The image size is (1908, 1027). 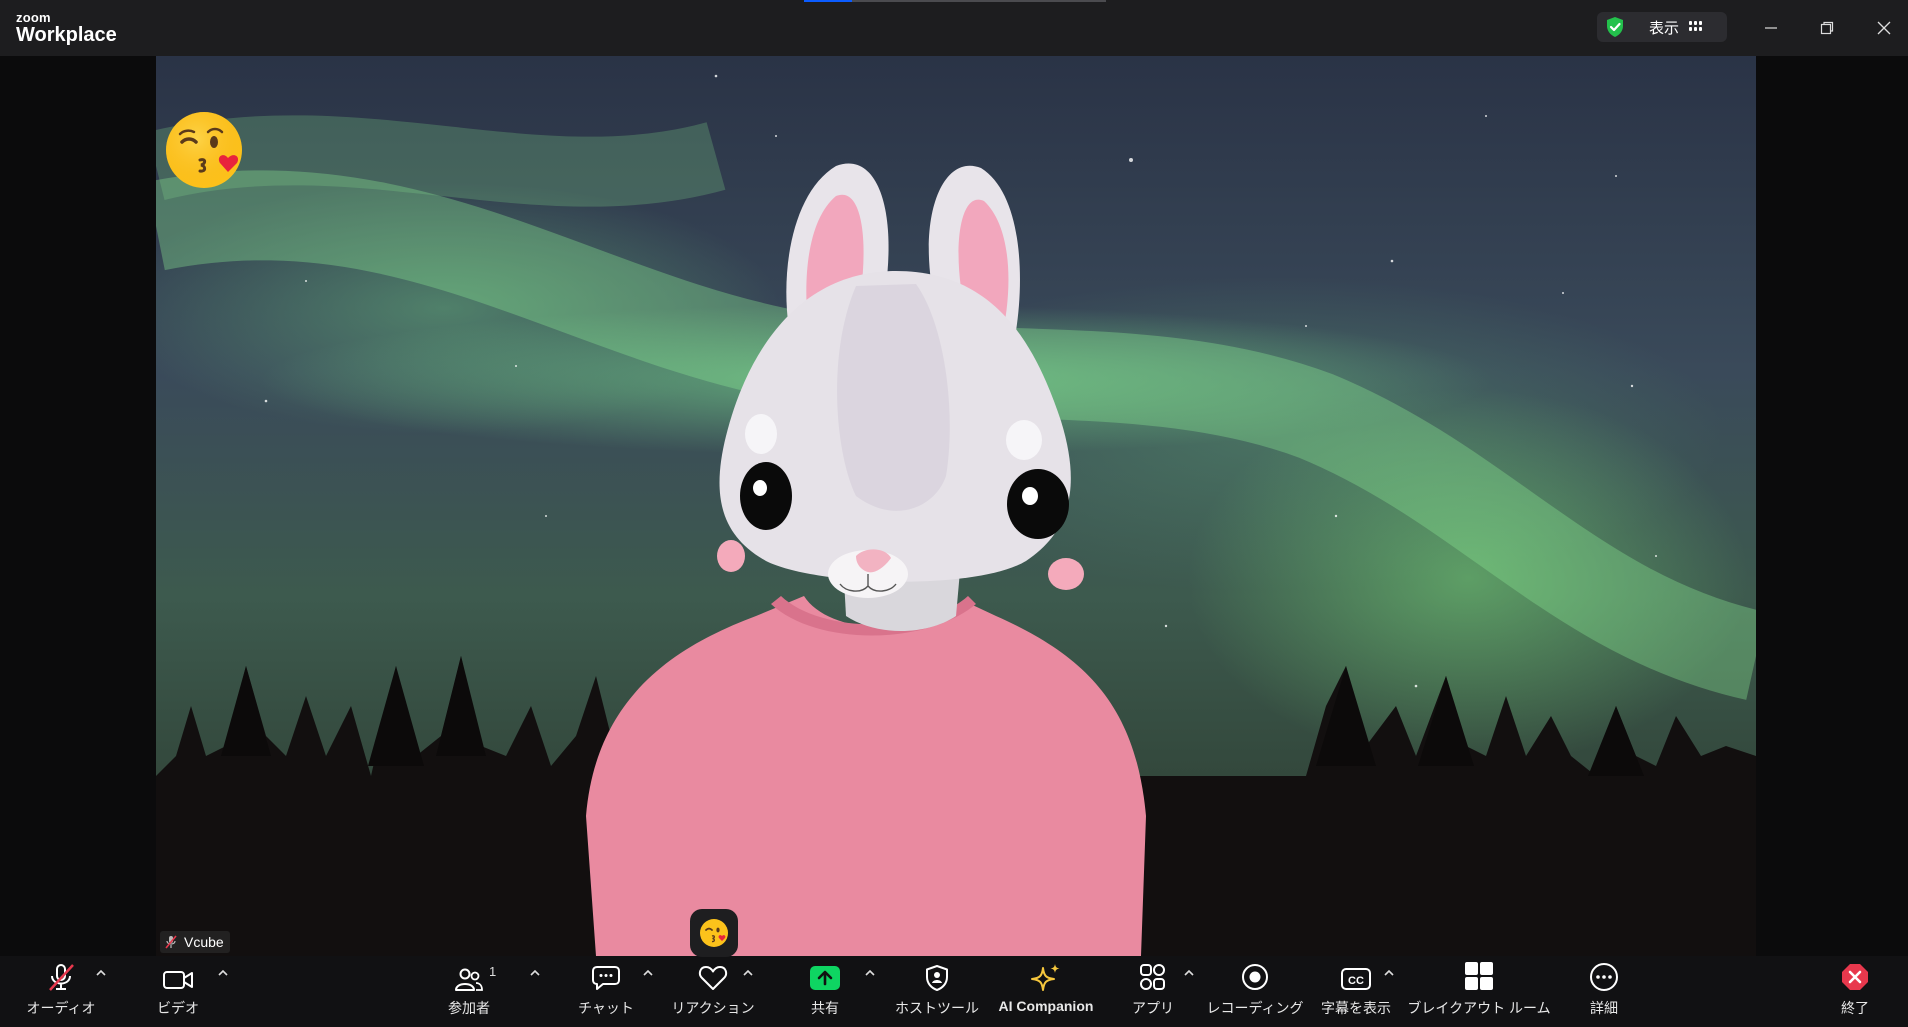 I want to click on more-button: 詳細, so click(x=1604, y=991).